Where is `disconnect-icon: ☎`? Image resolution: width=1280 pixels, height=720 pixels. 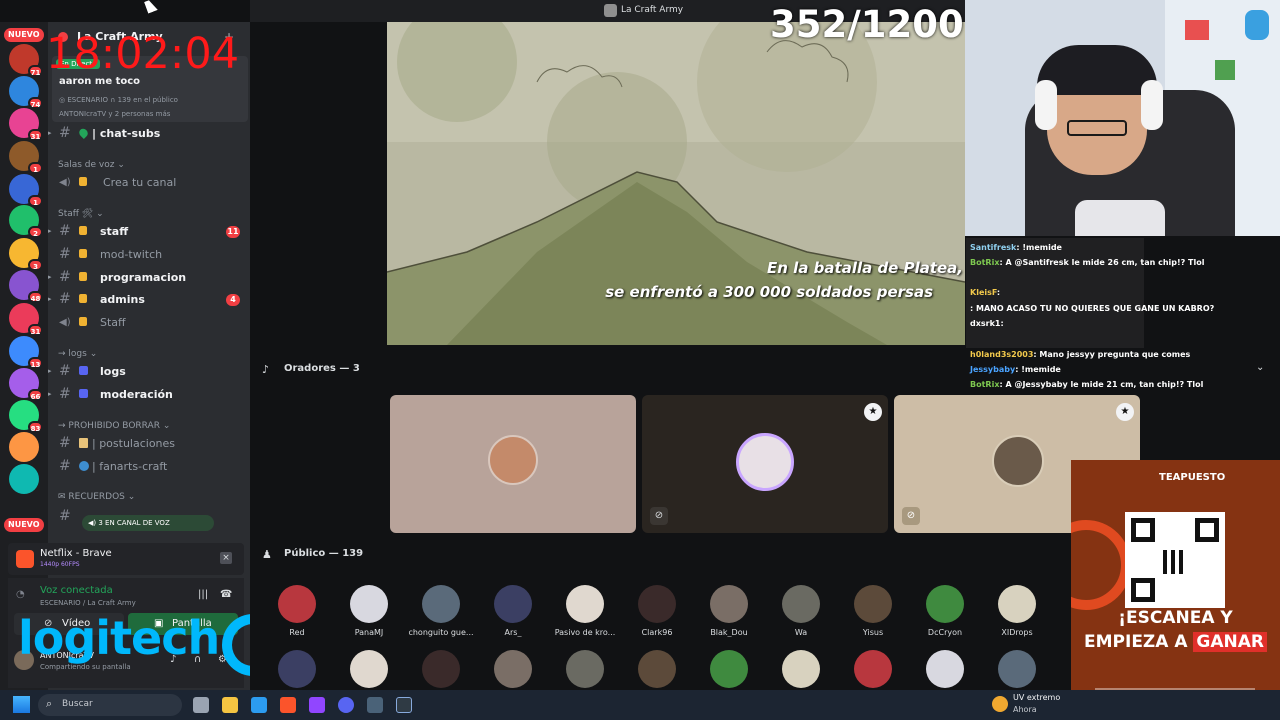
disconnect-icon: ☎ is located at coordinates (226, 594).